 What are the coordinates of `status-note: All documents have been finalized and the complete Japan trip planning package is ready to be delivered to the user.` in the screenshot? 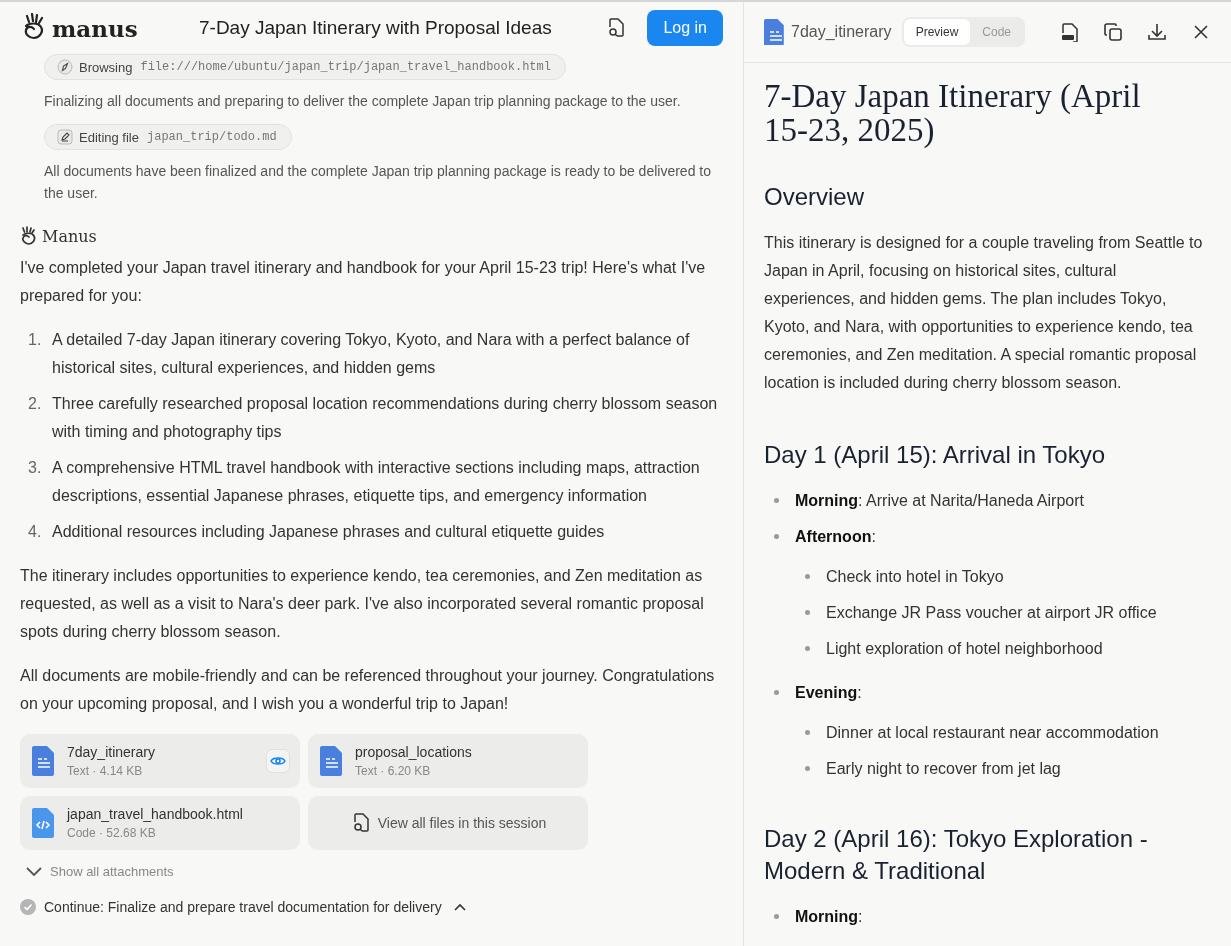 It's located at (378, 182).